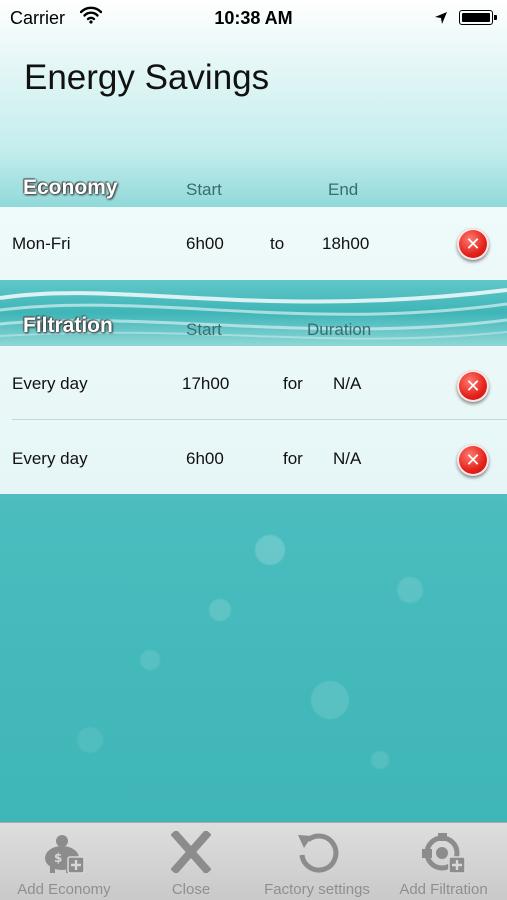 The width and height of the screenshot is (507, 900). I want to click on add-filtration-label: Add Filtration, so click(443, 889).